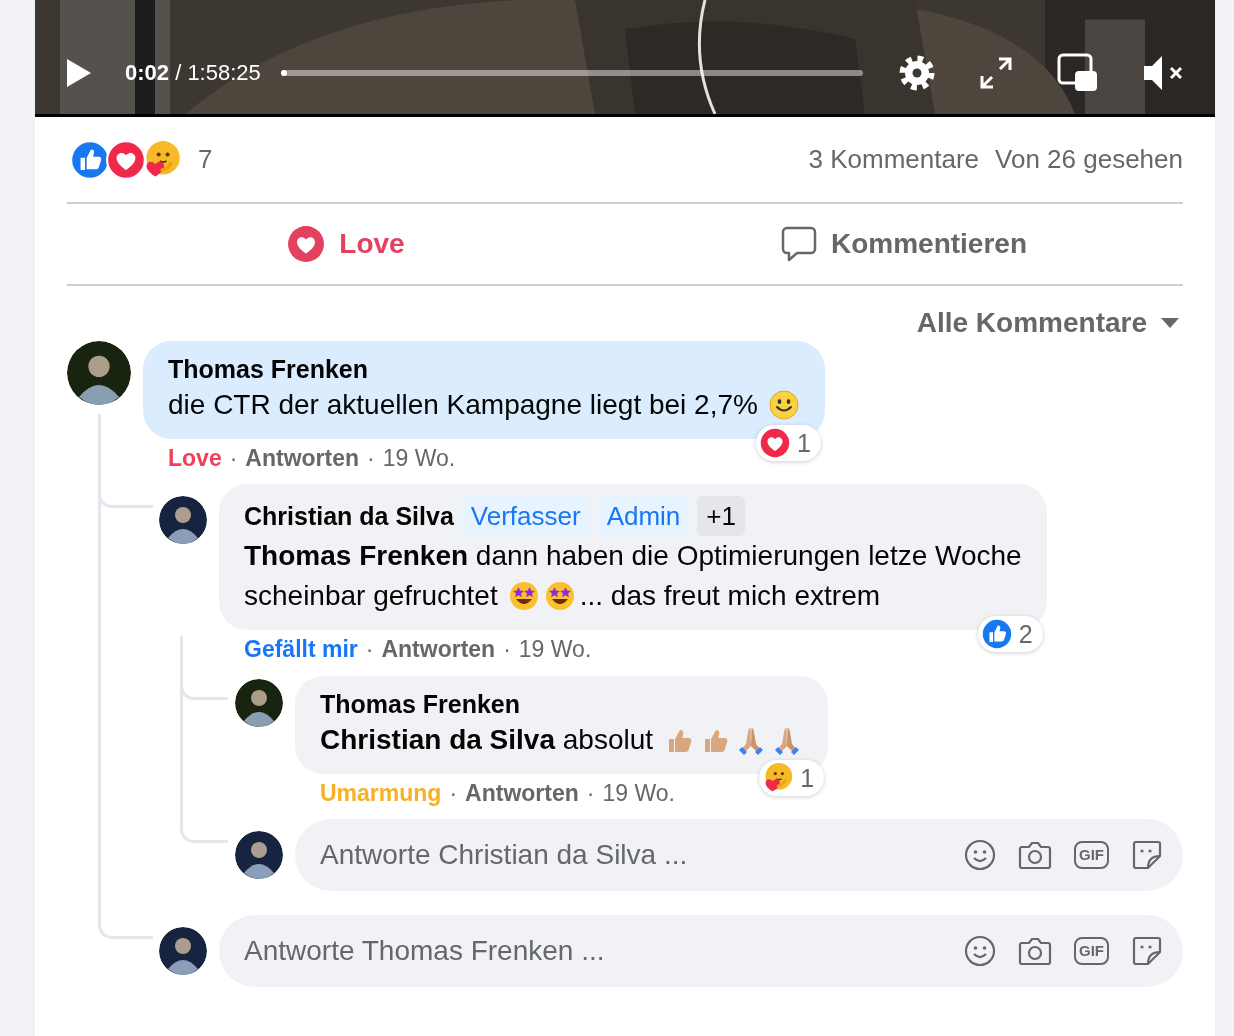 This screenshot has height=1036, width=1234. What do you see at coordinates (701, 951) in the screenshot?
I see `reply-field: Antworte Thomas Frenken ... GIF` at bounding box center [701, 951].